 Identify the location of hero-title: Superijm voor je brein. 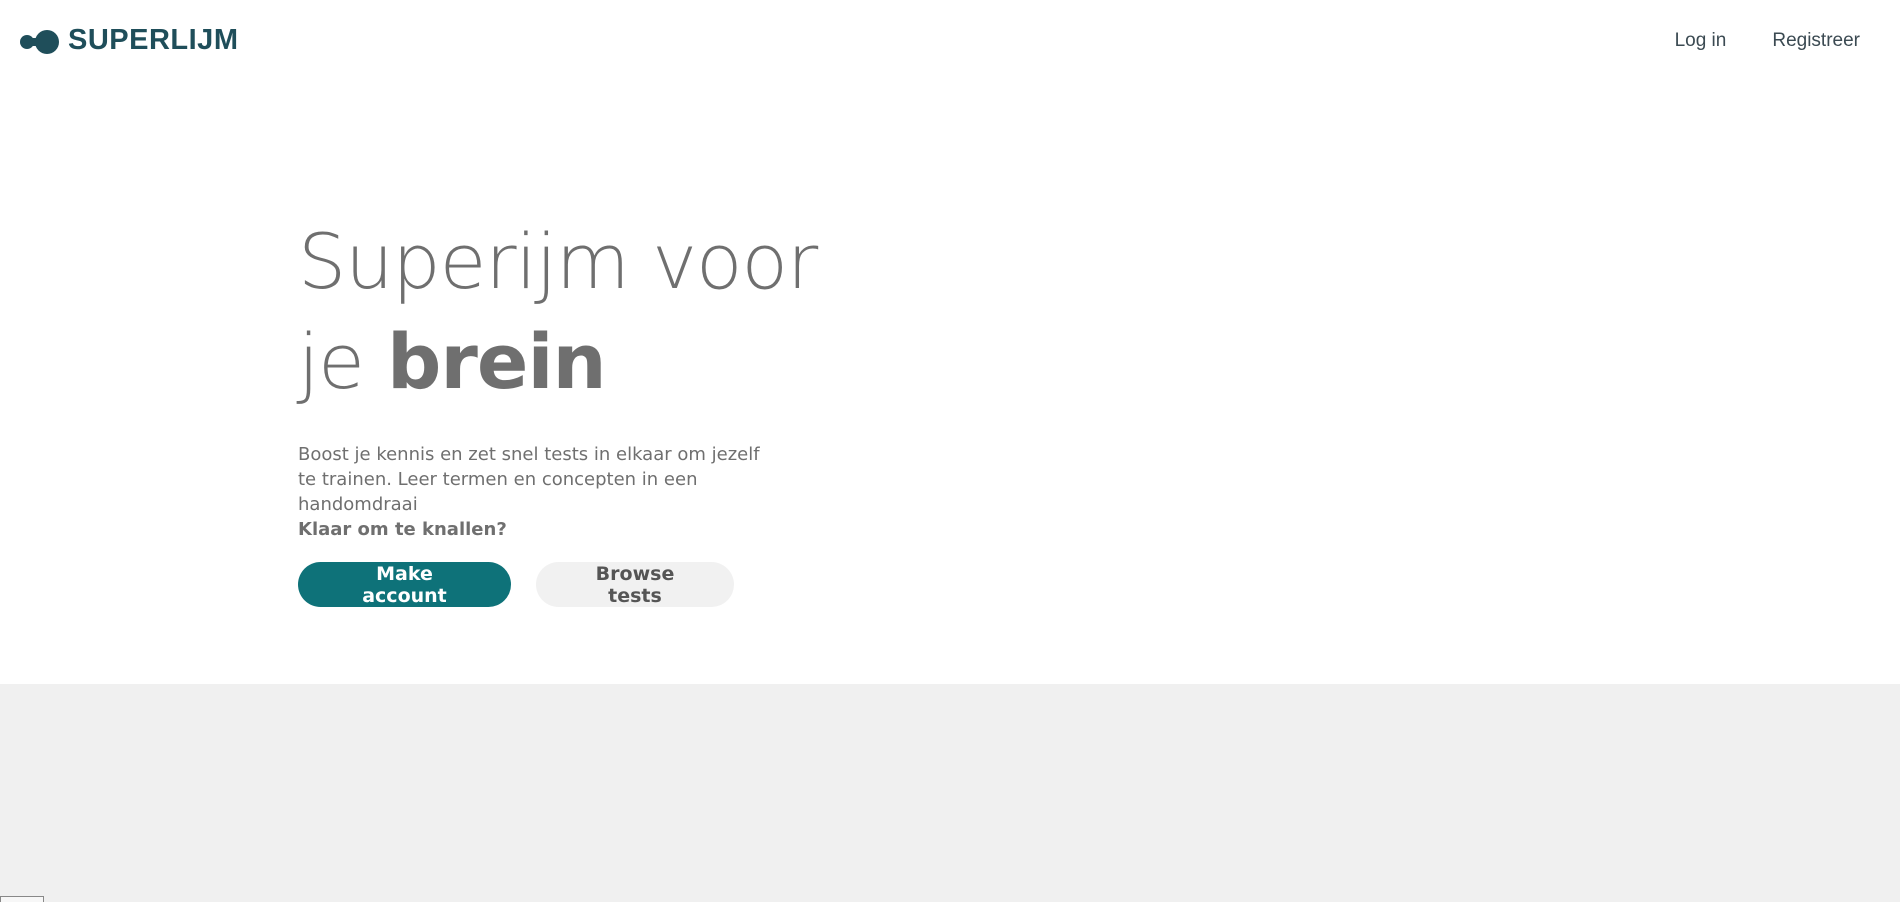
(558, 312).